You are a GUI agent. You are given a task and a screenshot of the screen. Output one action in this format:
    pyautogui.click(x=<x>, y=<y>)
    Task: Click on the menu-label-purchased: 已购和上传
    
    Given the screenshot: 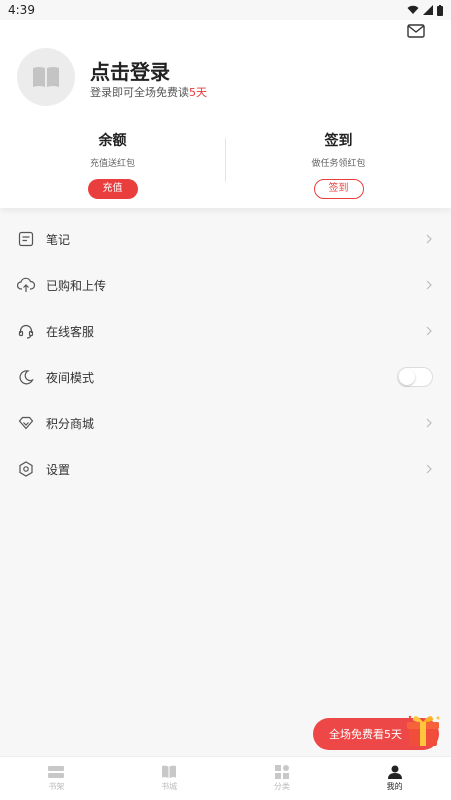 What is the action you would take?
    pyautogui.click(x=76, y=285)
    